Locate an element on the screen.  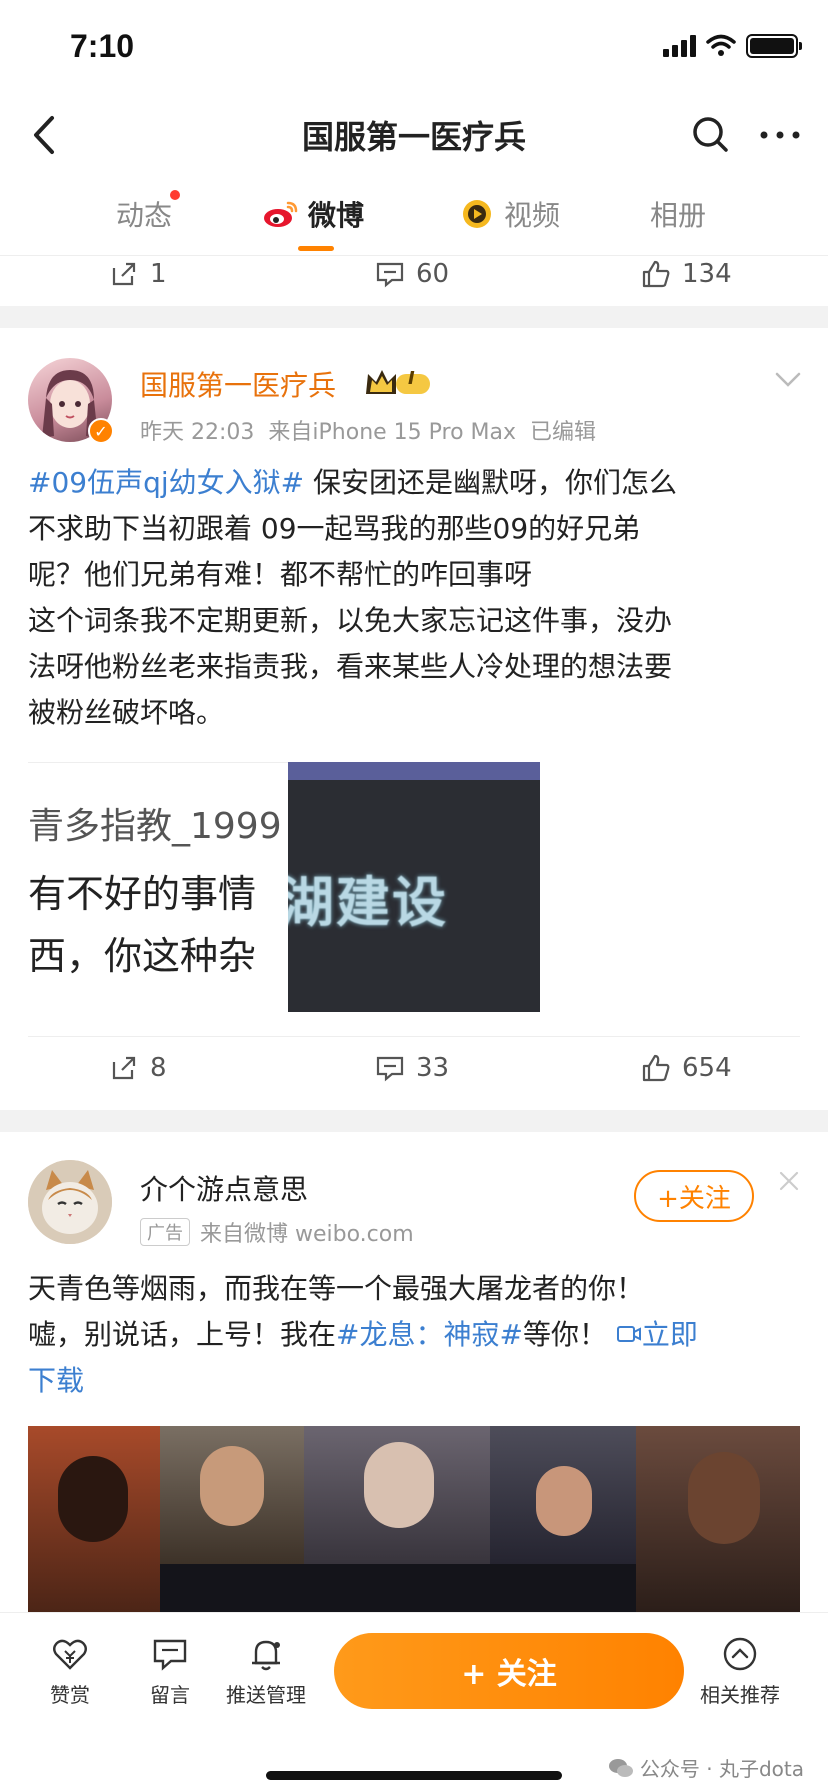
message-icon is located at coordinates (170, 1655).